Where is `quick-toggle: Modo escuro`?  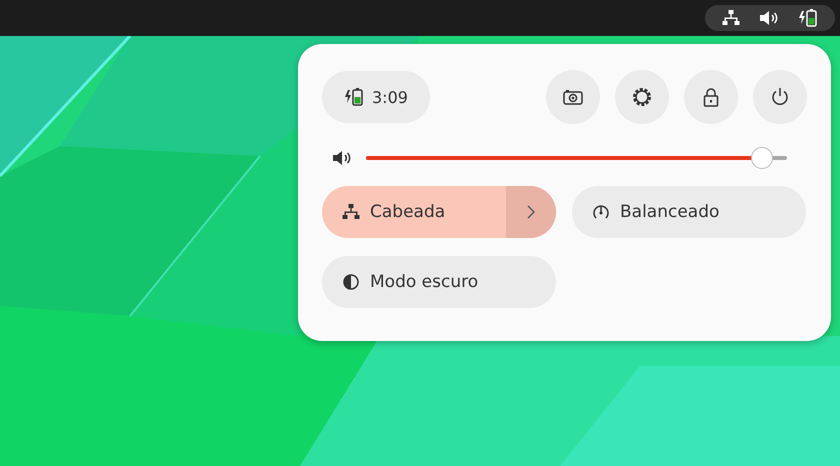
quick-toggle: Modo escuro is located at coordinates (439, 282).